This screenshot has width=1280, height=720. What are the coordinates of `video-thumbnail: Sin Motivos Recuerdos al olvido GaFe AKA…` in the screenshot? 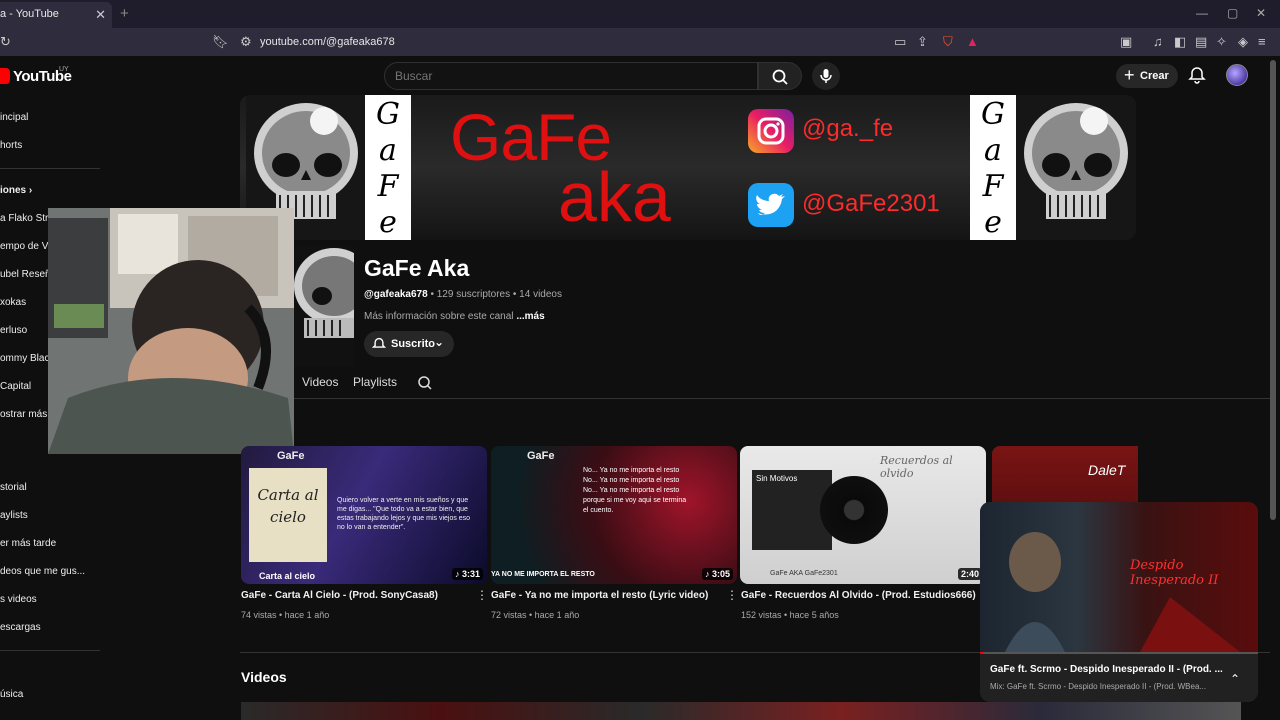 It's located at (863, 515).